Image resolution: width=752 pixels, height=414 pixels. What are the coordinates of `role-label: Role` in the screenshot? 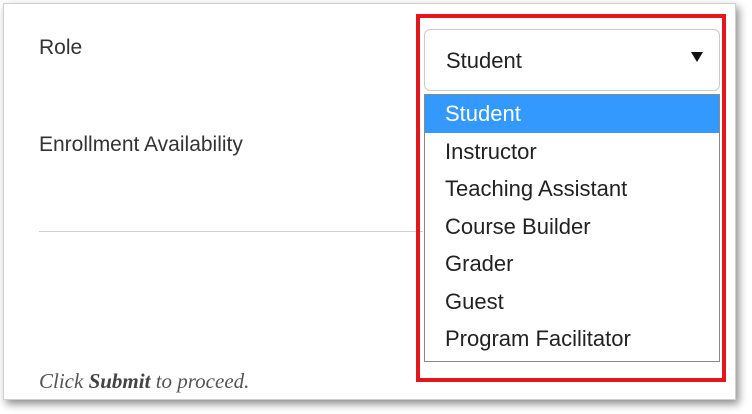 It's located at (61, 47).